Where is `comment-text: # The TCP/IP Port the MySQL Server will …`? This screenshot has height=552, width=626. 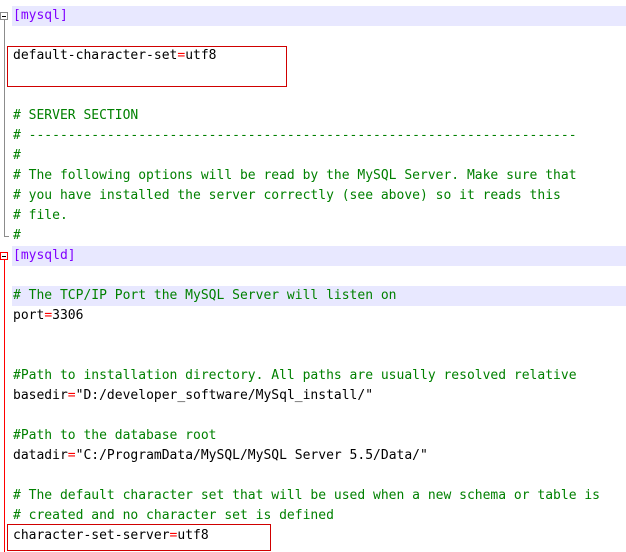 comment-text: # The TCP/IP Port the MySQL Server will … is located at coordinates (205, 295).